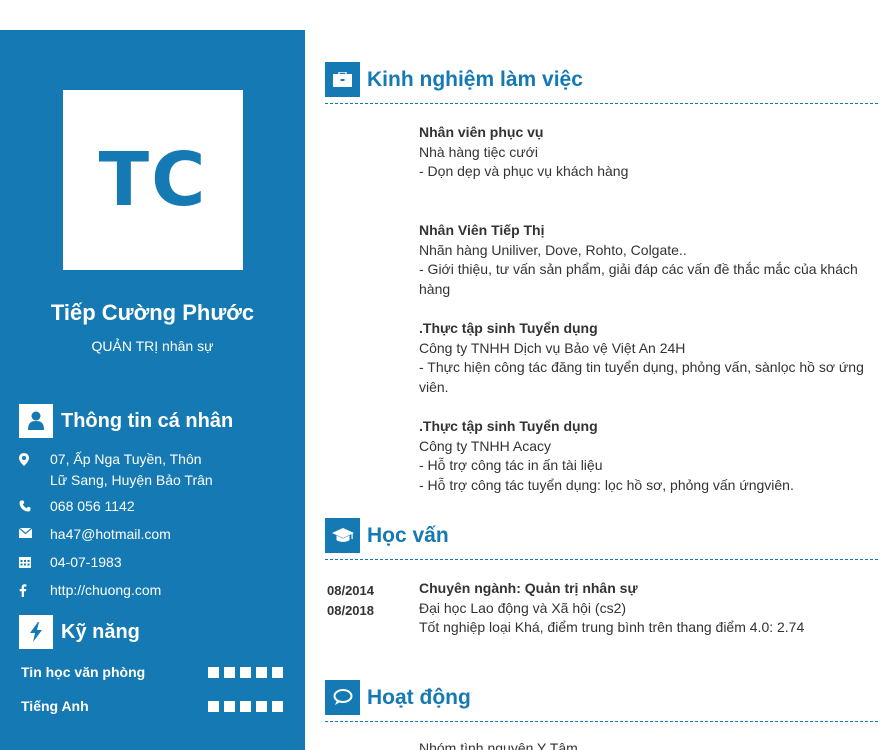 This screenshot has width=894, height=750. Describe the element at coordinates (36, 421) in the screenshot. I see `user-icon` at that location.